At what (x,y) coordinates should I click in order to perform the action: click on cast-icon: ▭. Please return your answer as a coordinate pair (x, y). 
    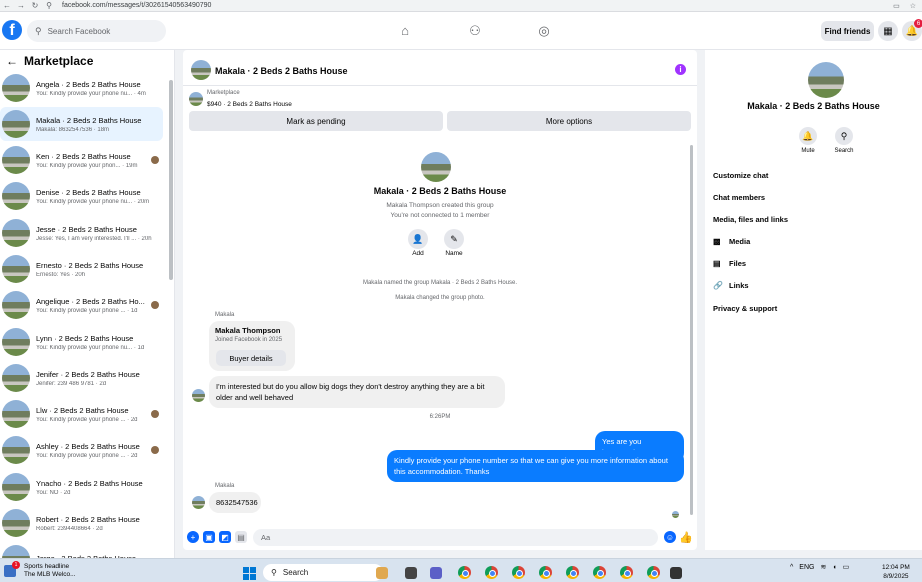
    Looking at the image, I should click on (896, 6).